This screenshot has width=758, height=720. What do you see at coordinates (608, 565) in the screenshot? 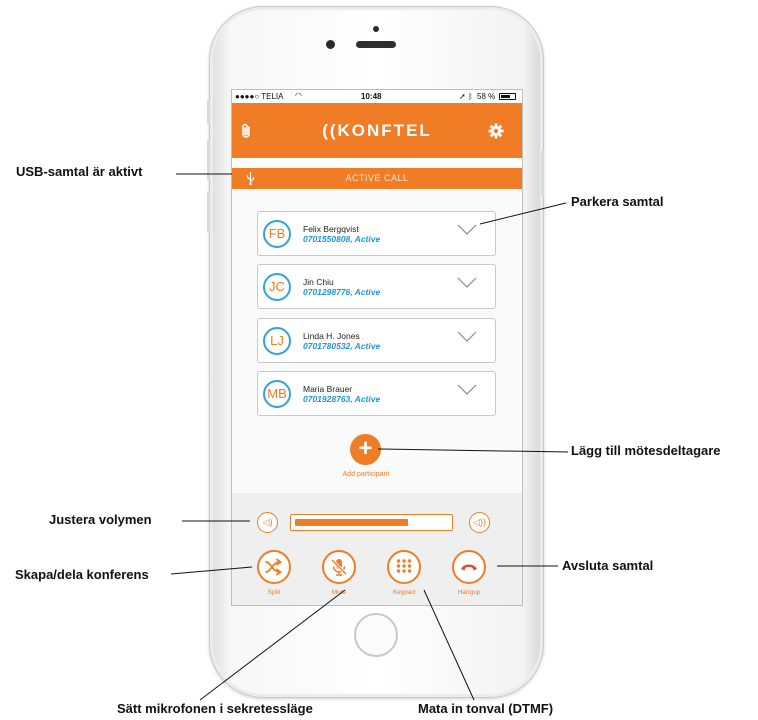
I see `annotation-hangup: Avsluta samtal` at bounding box center [608, 565].